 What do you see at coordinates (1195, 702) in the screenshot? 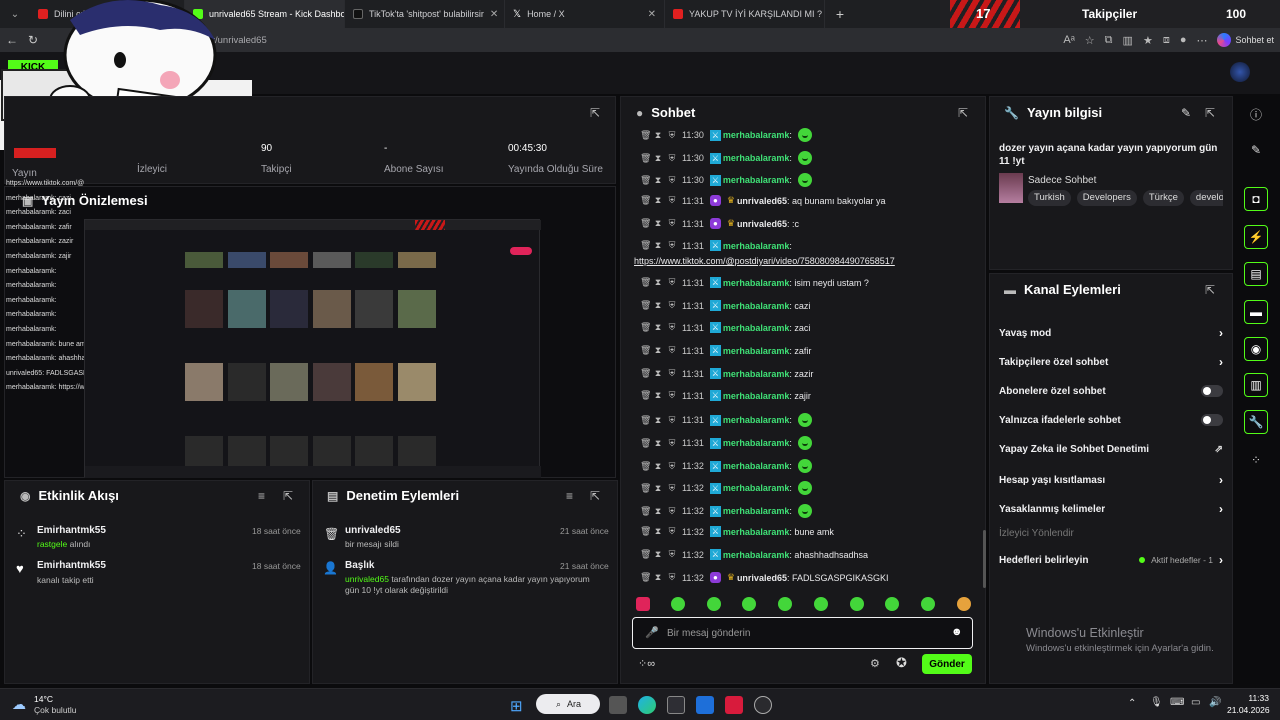
I see `network-icon: ▭` at bounding box center [1195, 702].